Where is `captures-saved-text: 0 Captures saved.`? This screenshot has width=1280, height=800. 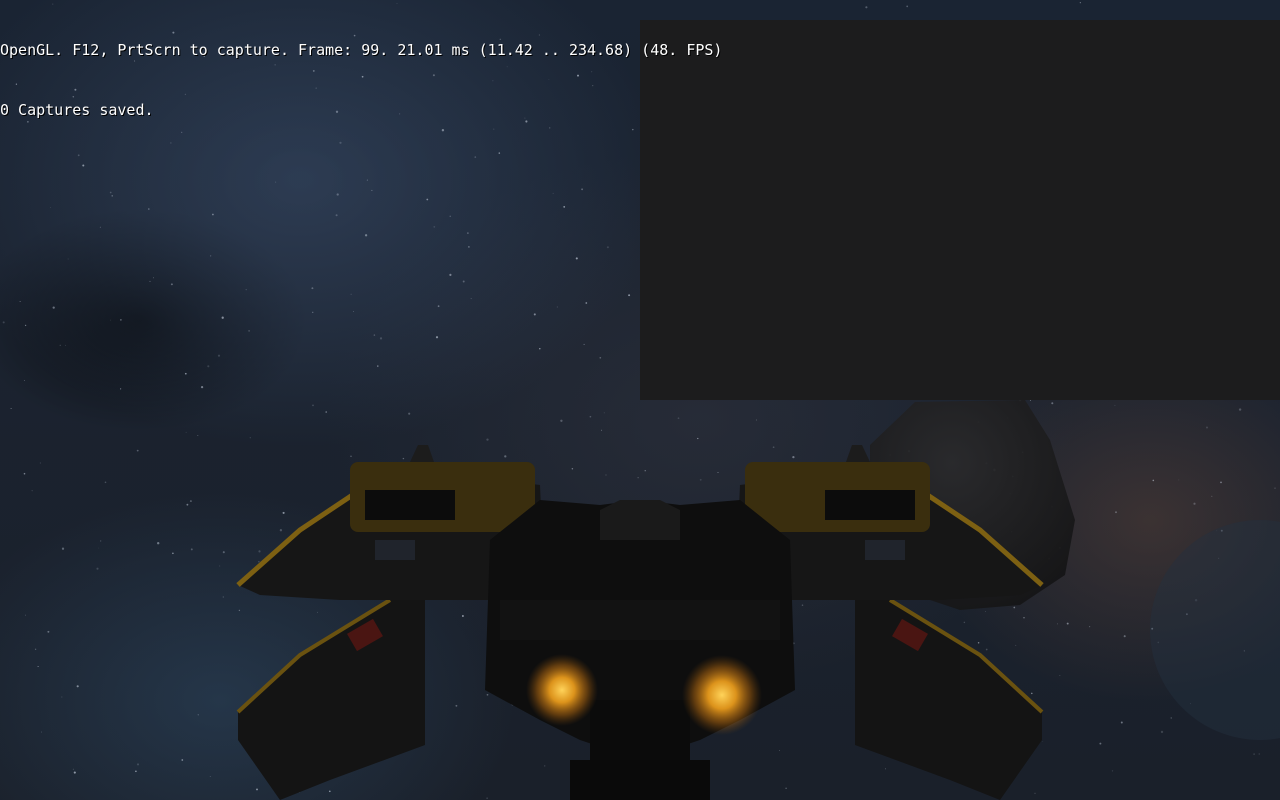
captures-saved-text: 0 Captures saved. is located at coordinates (77, 110).